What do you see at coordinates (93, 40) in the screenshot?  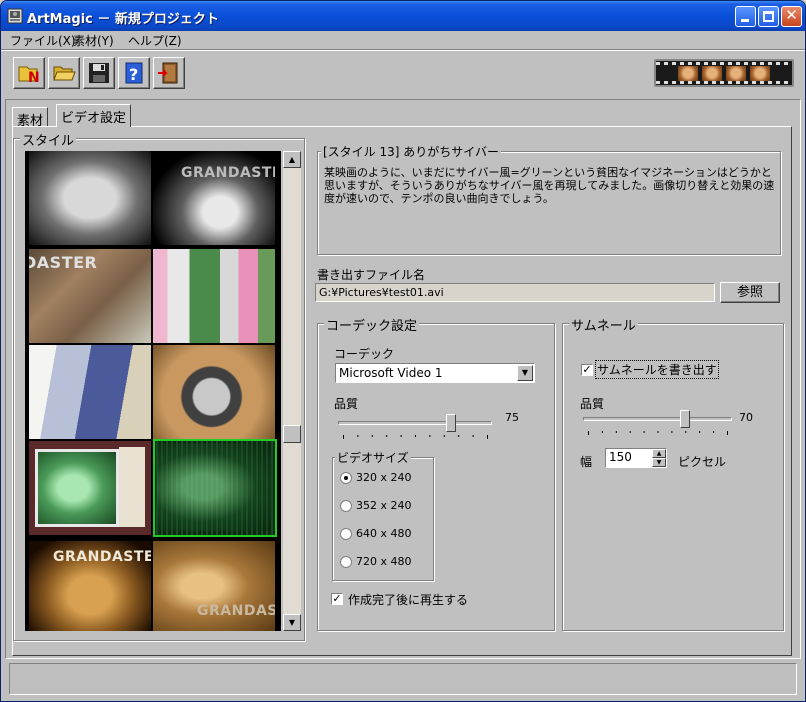 I see `menu-material: 素材(Y)` at bounding box center [93, 40].